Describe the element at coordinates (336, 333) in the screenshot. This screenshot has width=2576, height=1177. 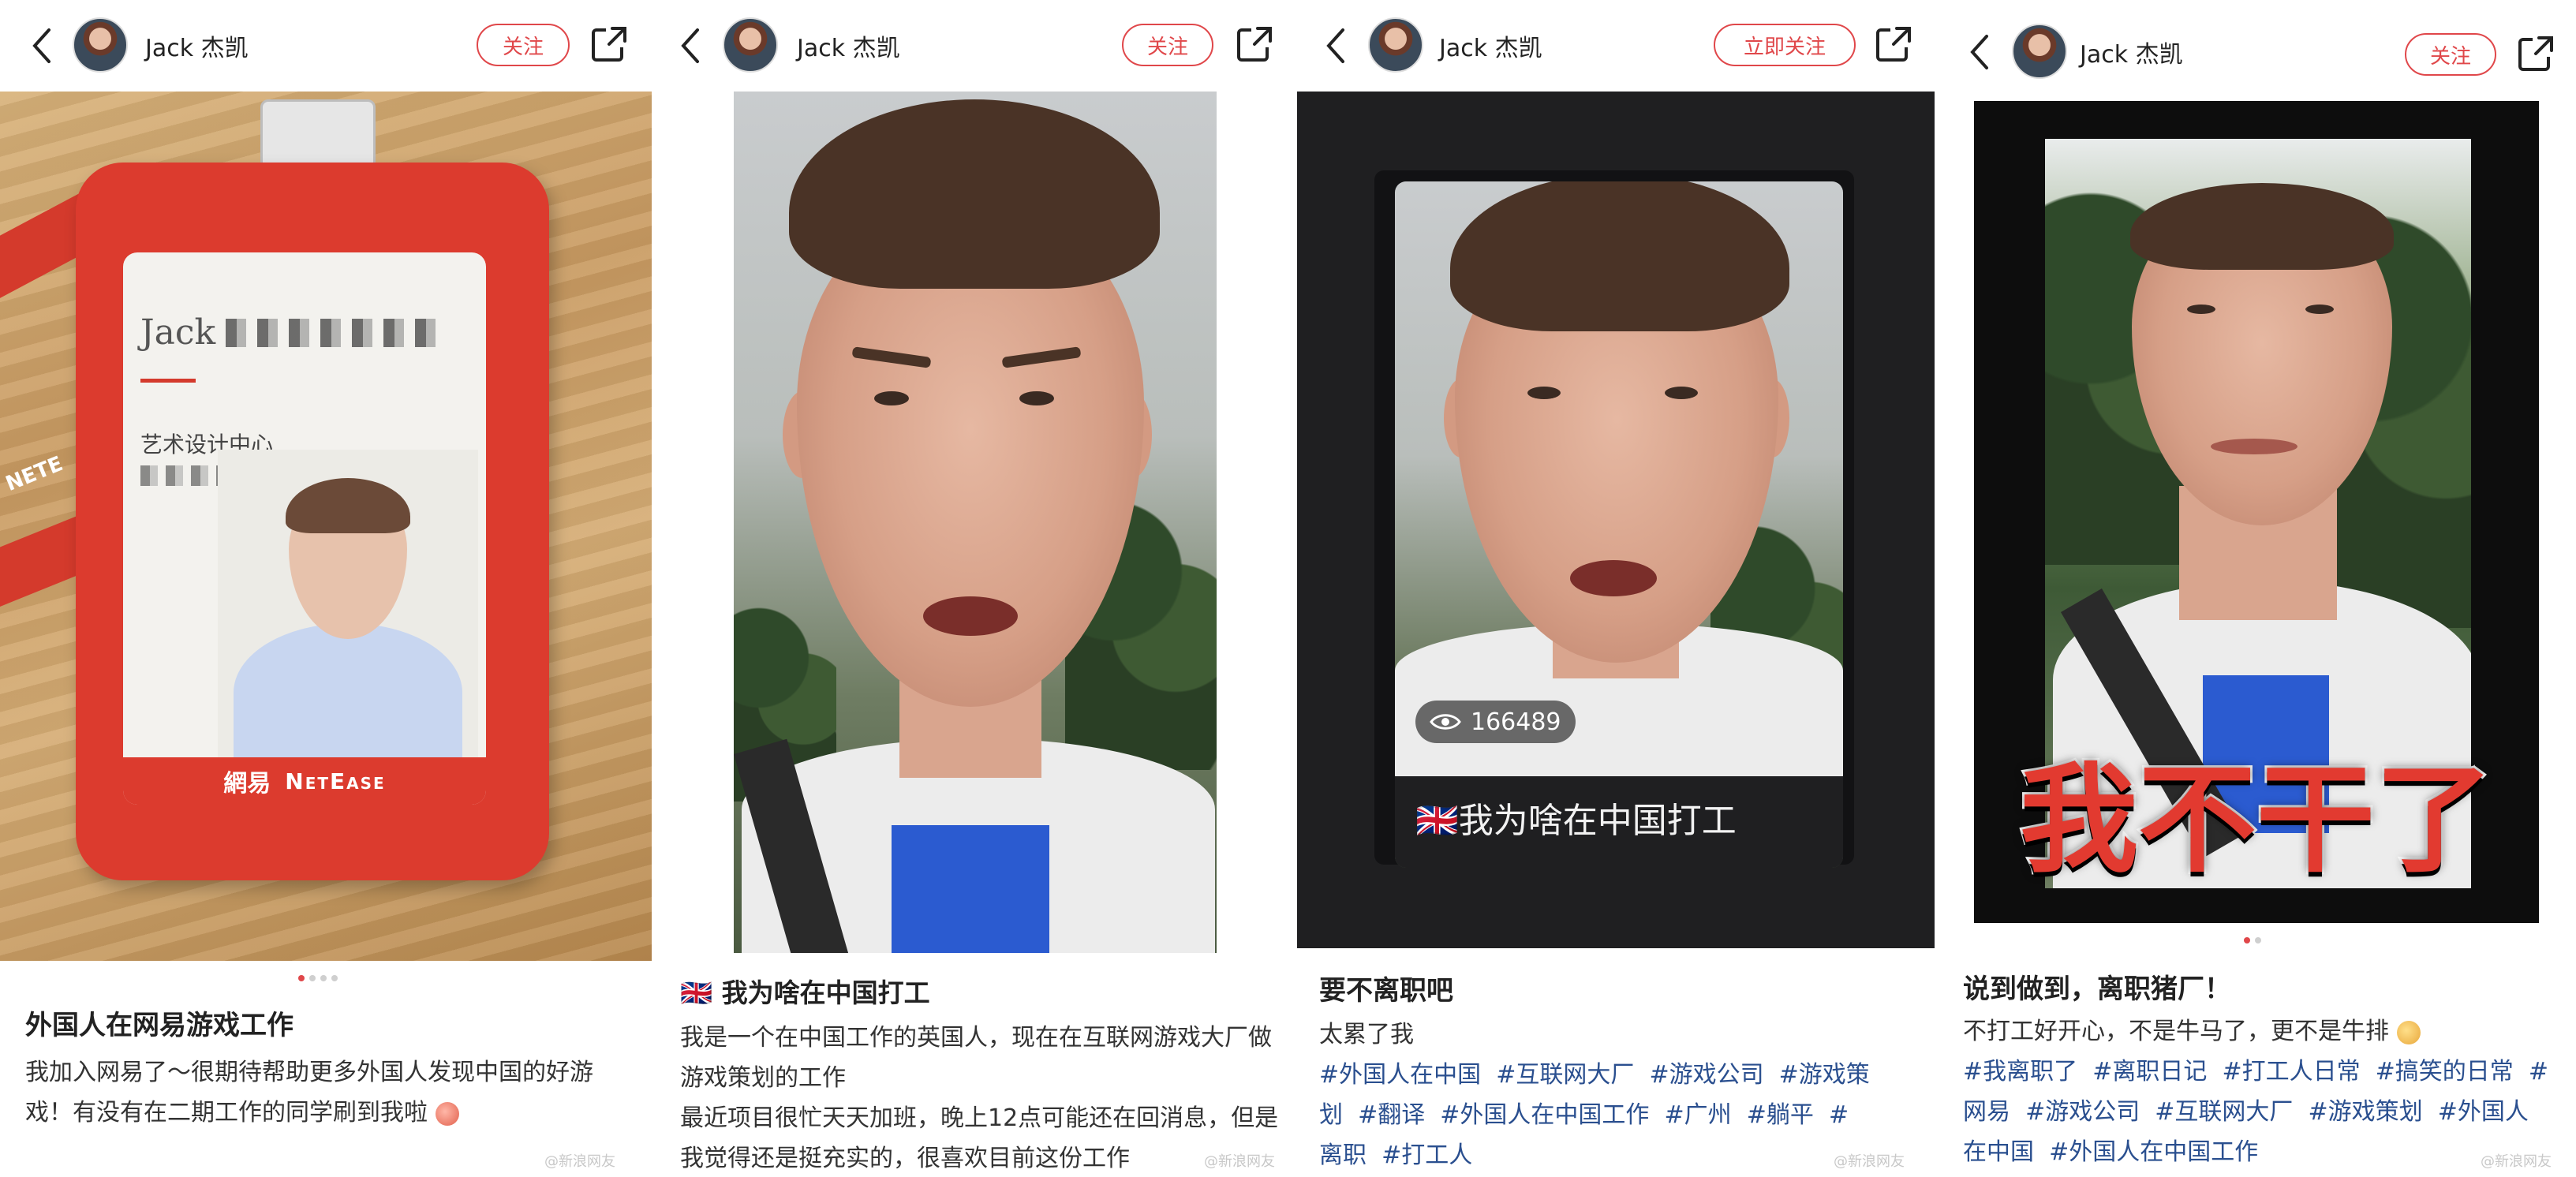
I see `redacted-name` at that location.